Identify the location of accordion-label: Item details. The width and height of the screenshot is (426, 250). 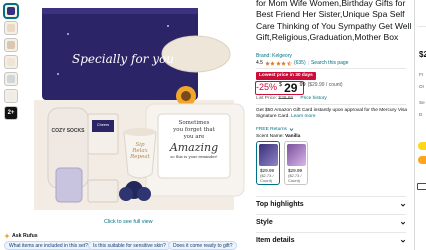
(275, 240).